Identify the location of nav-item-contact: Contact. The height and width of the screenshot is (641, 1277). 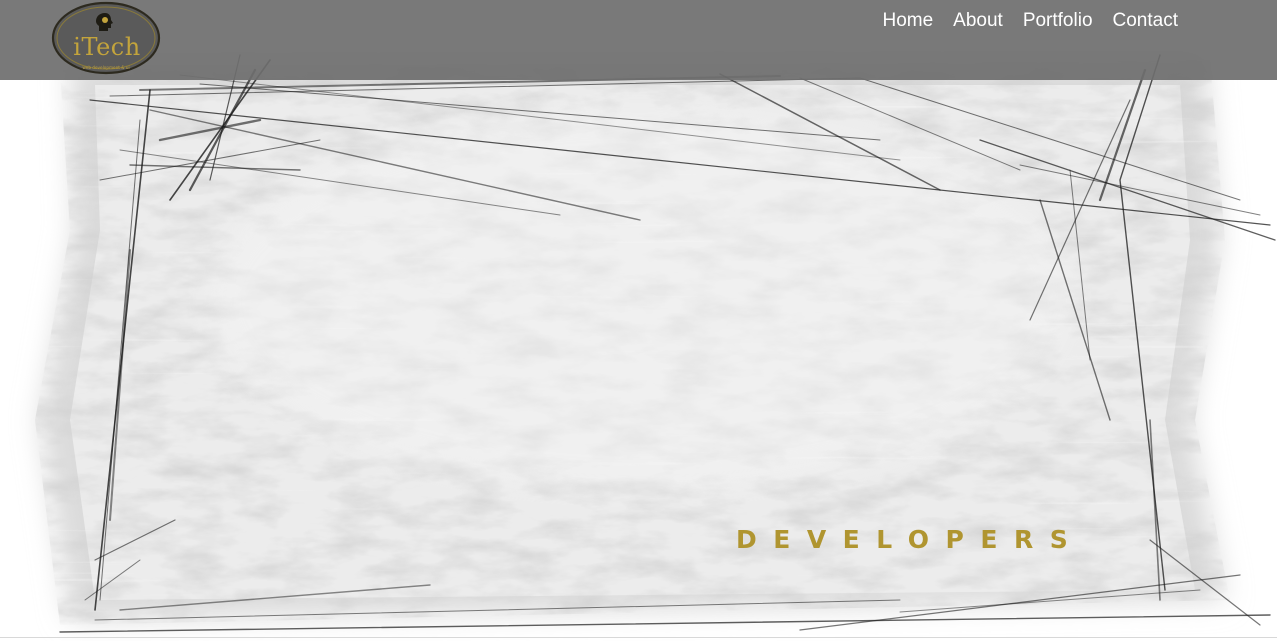
(1145, 21).